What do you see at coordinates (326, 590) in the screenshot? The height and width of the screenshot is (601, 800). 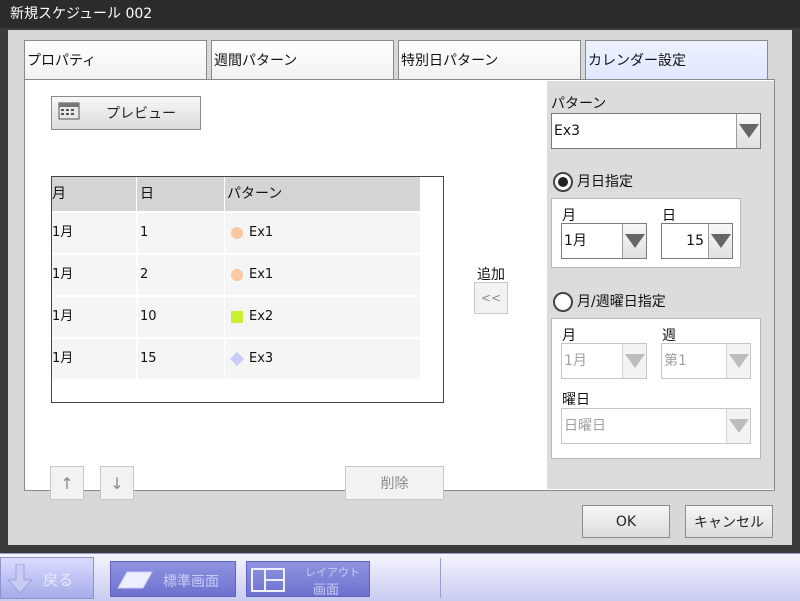 I see `layout-view-label-bottom: 画面` at bounding box center [326, 590].